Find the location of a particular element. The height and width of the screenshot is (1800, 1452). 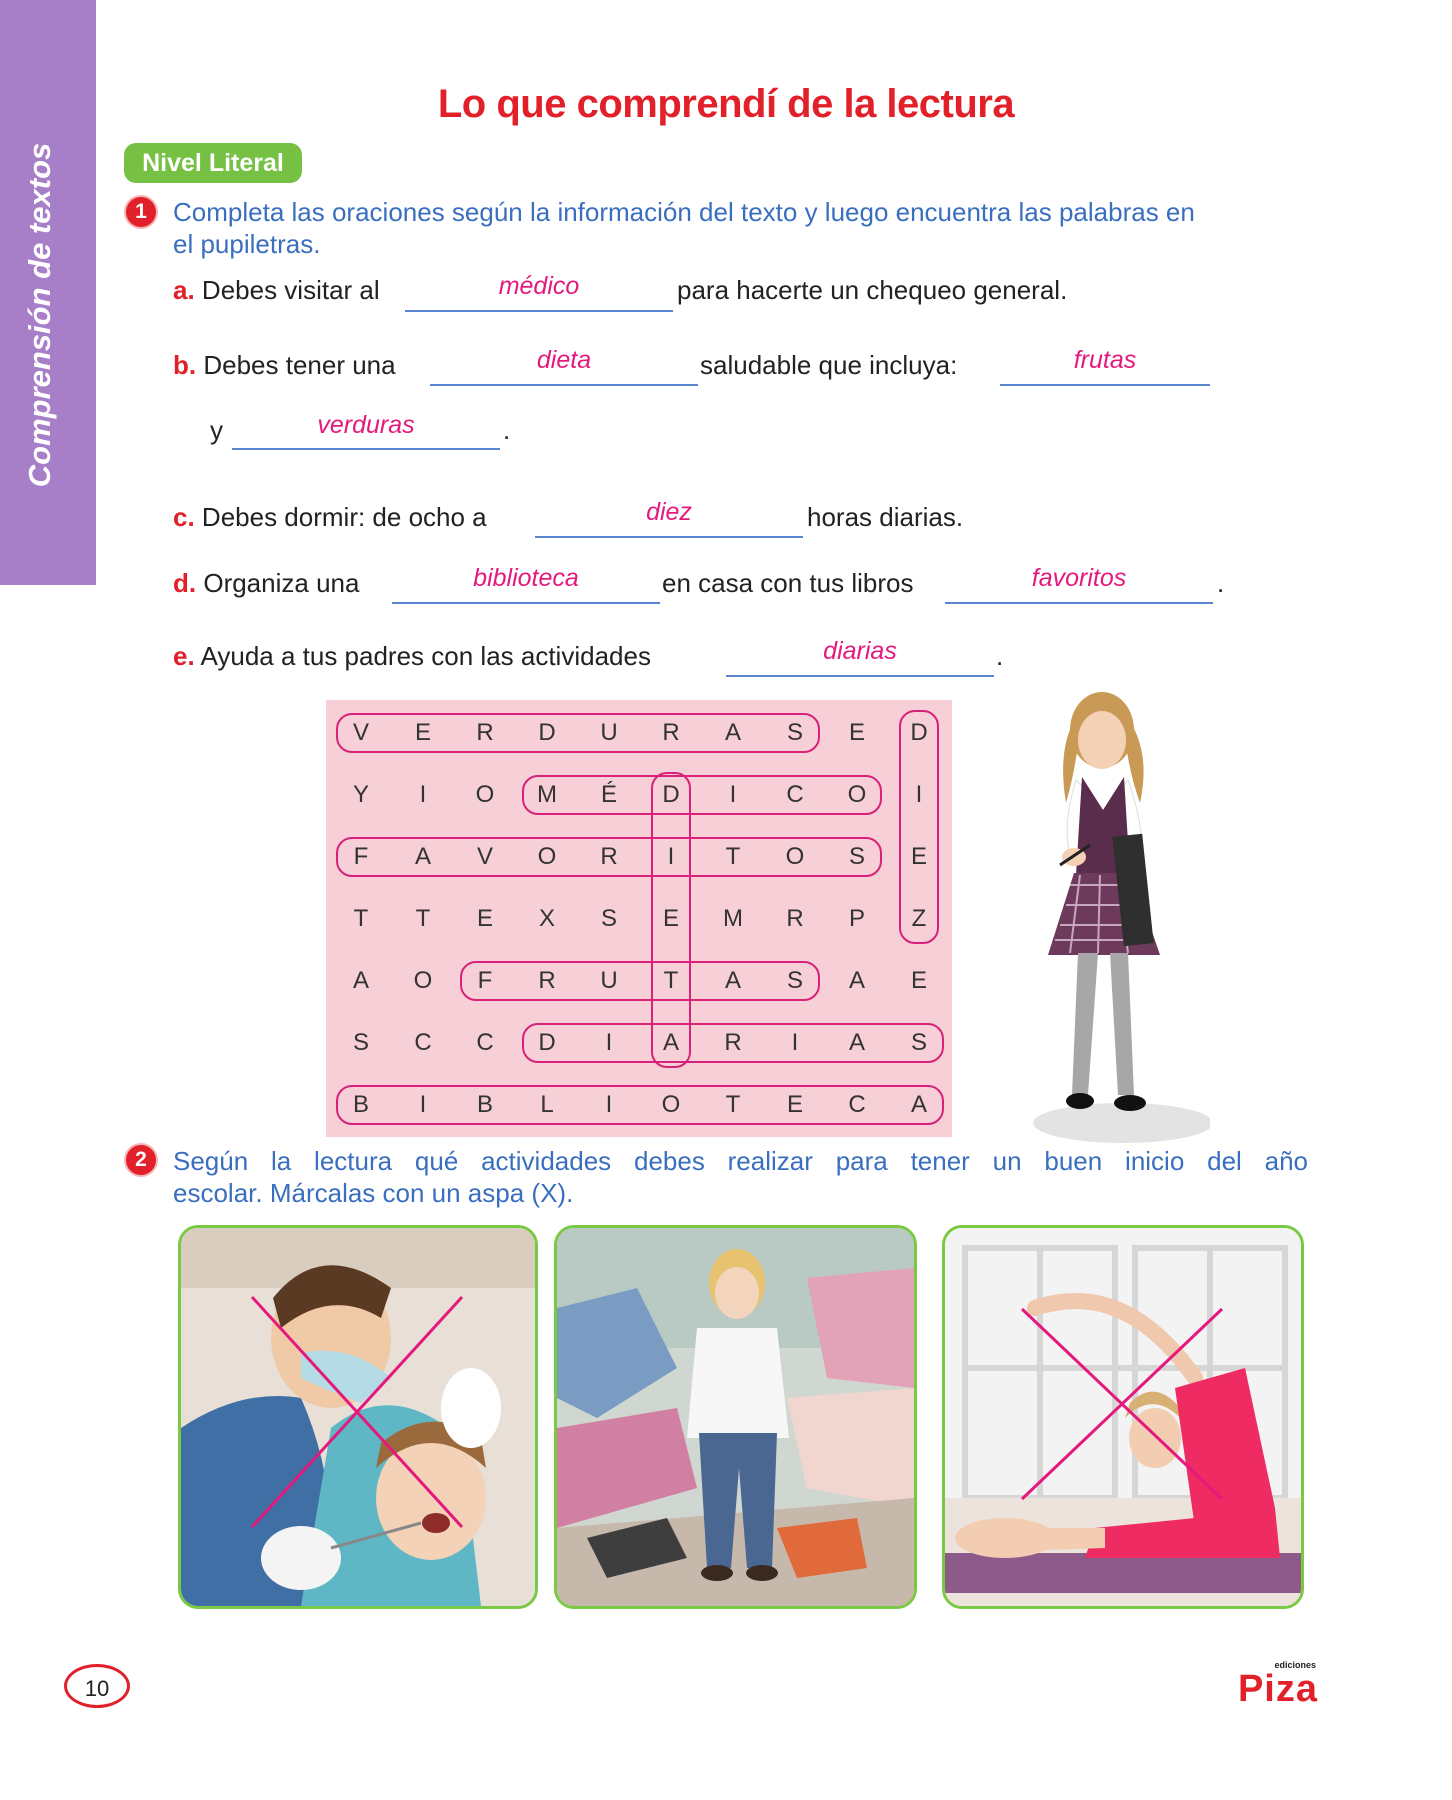

loop-favoritos is located at coordinates (609, 857).